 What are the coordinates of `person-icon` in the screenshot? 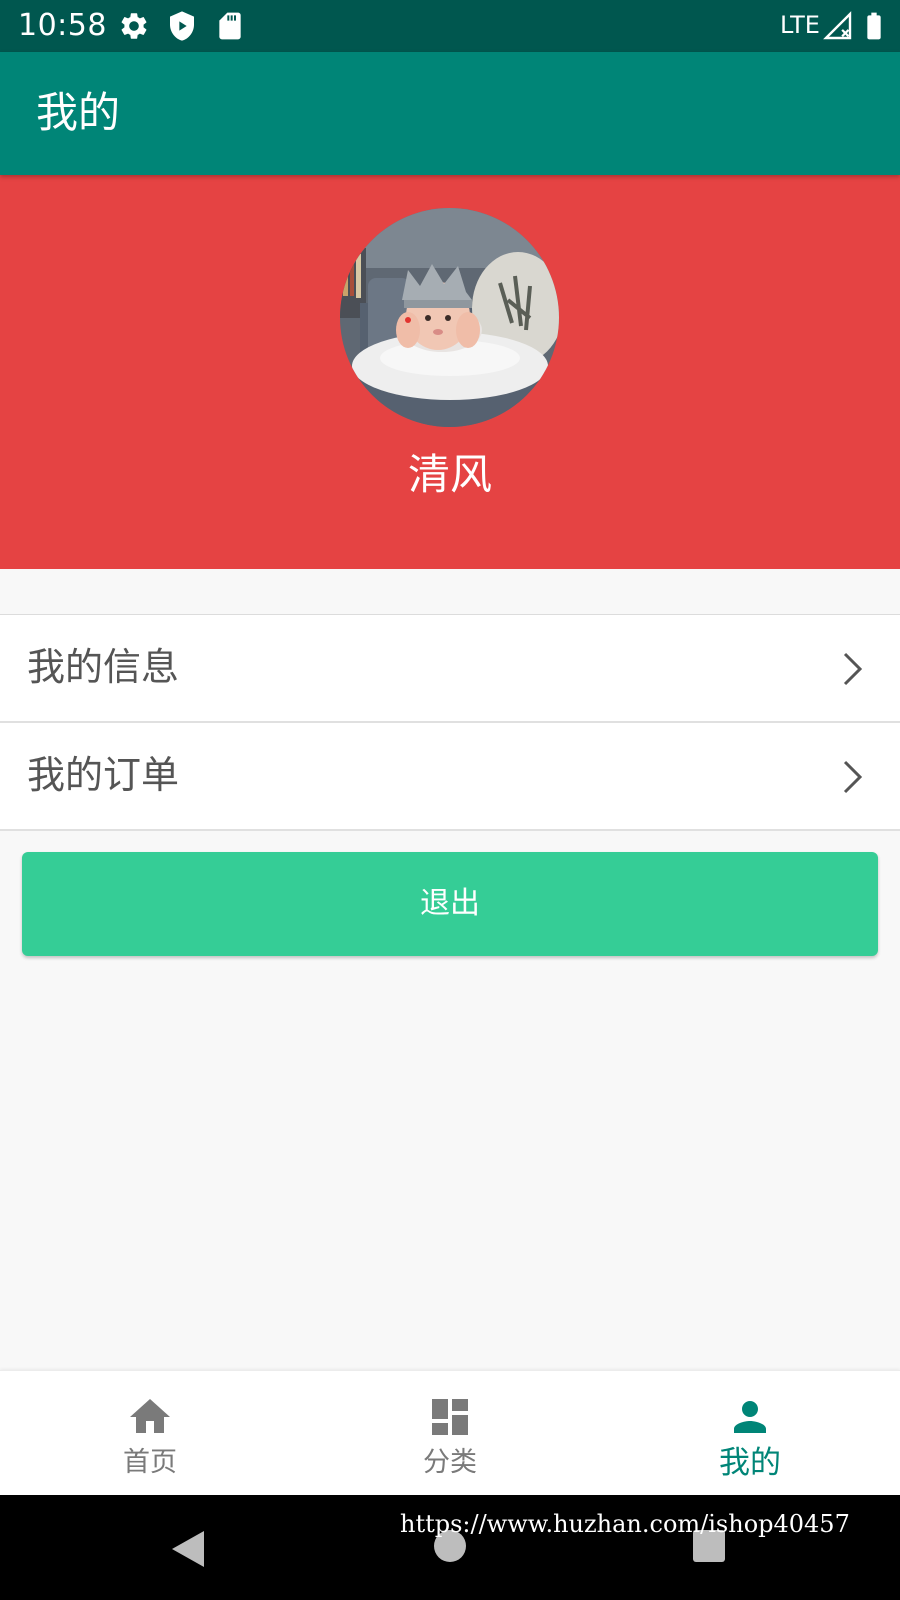 It's located at (750, 1417).